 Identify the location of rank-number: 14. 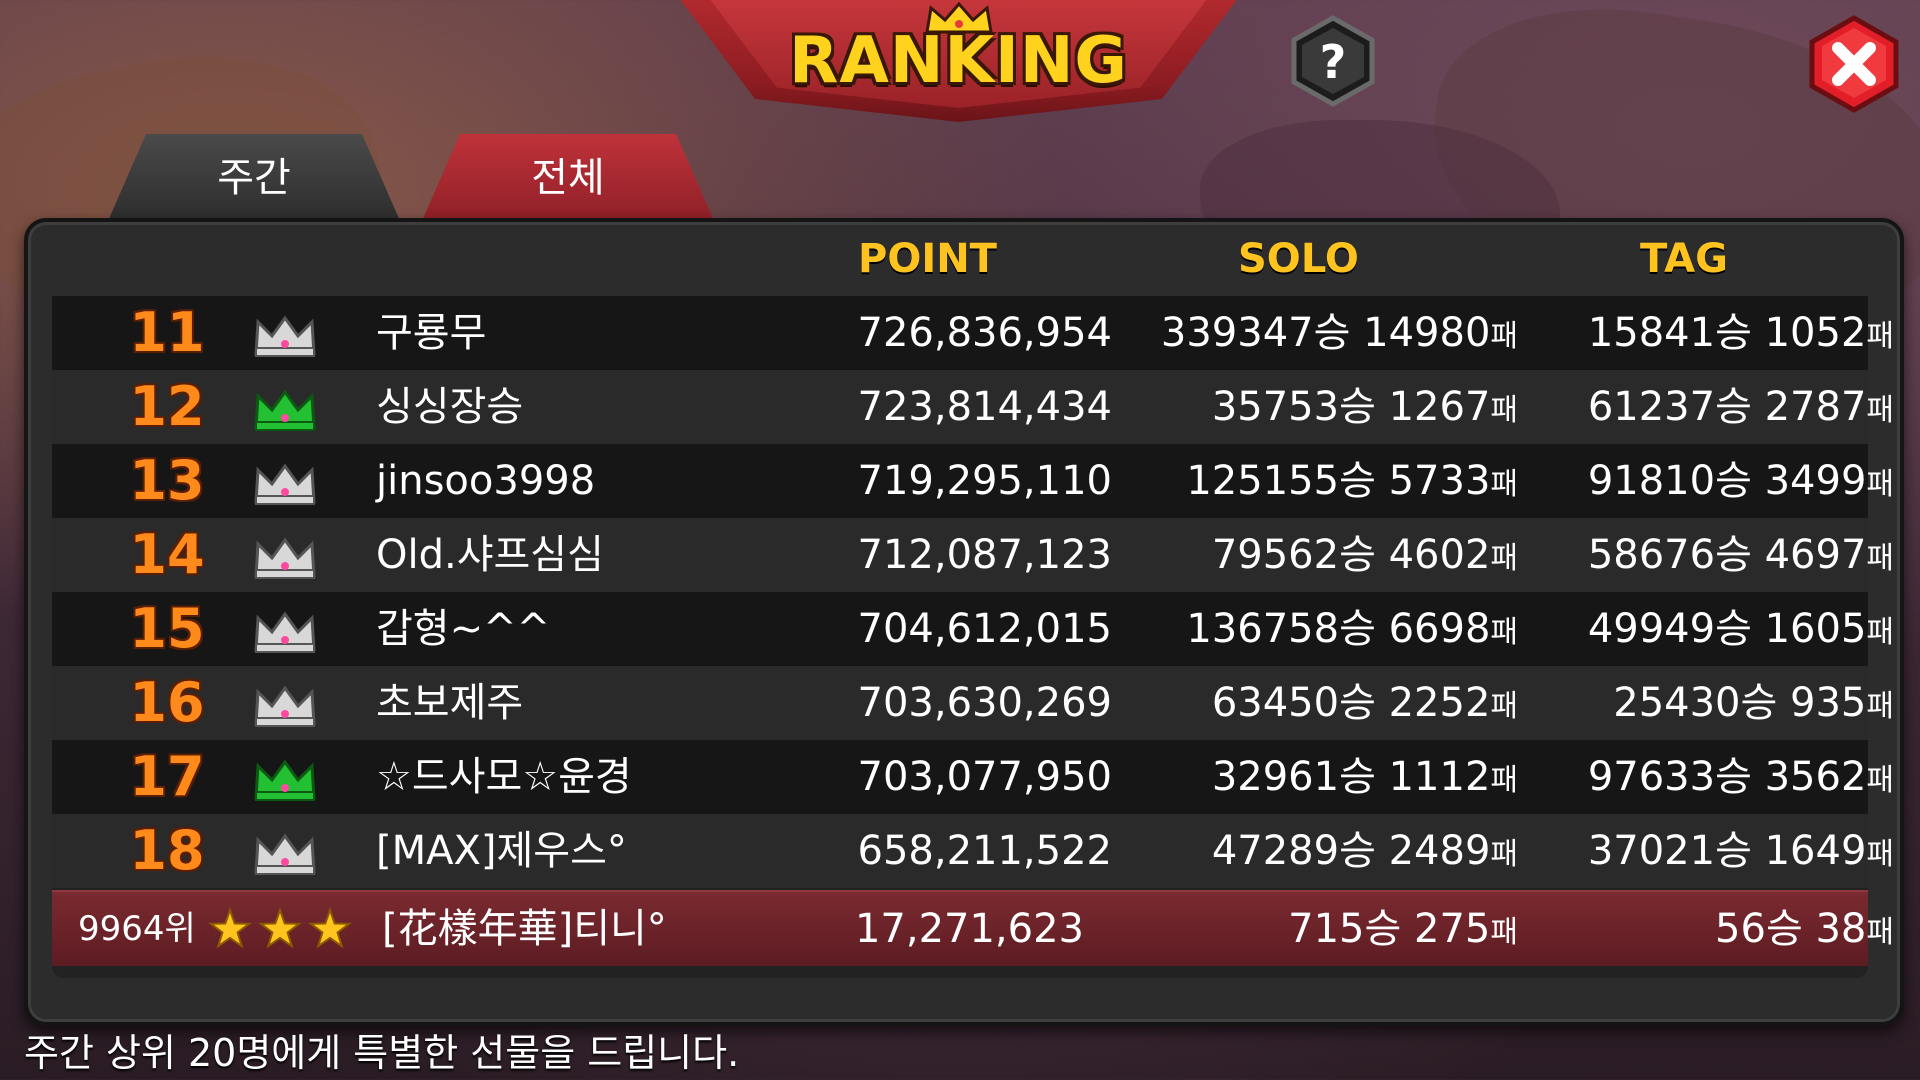
(167, 554).